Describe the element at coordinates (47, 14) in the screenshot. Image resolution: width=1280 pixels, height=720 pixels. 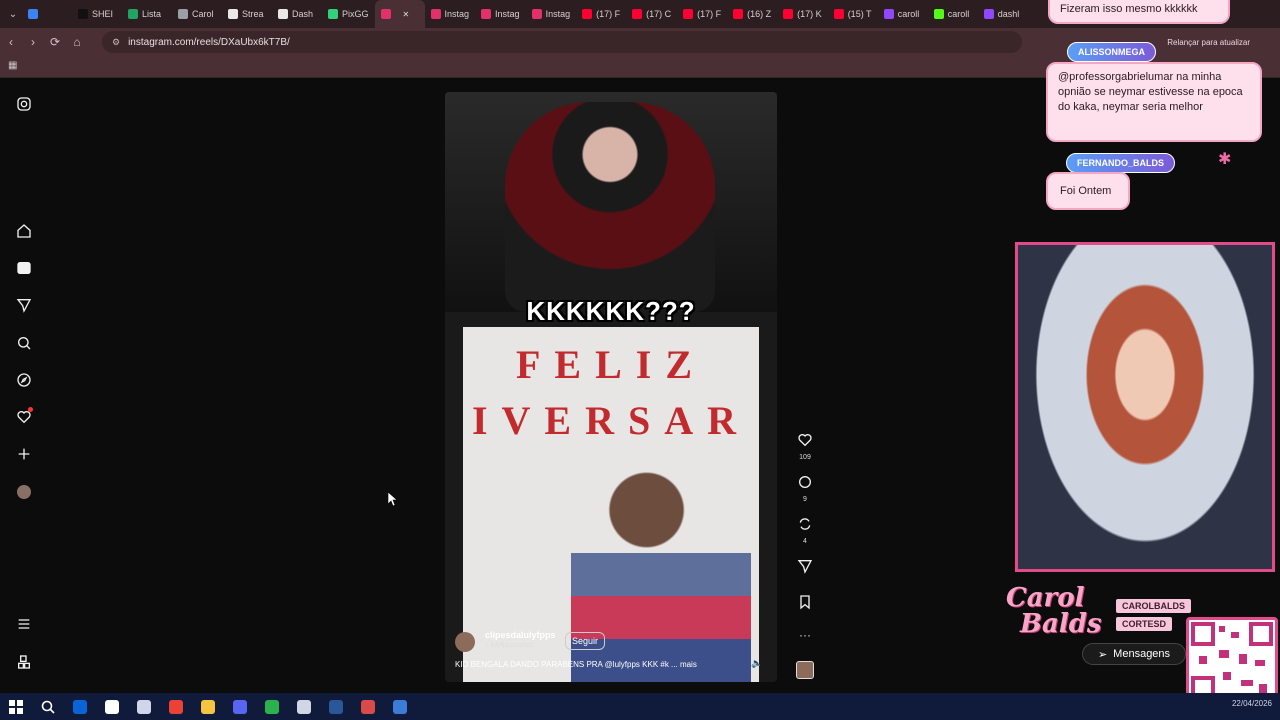
I see `browser-tab` at that location.